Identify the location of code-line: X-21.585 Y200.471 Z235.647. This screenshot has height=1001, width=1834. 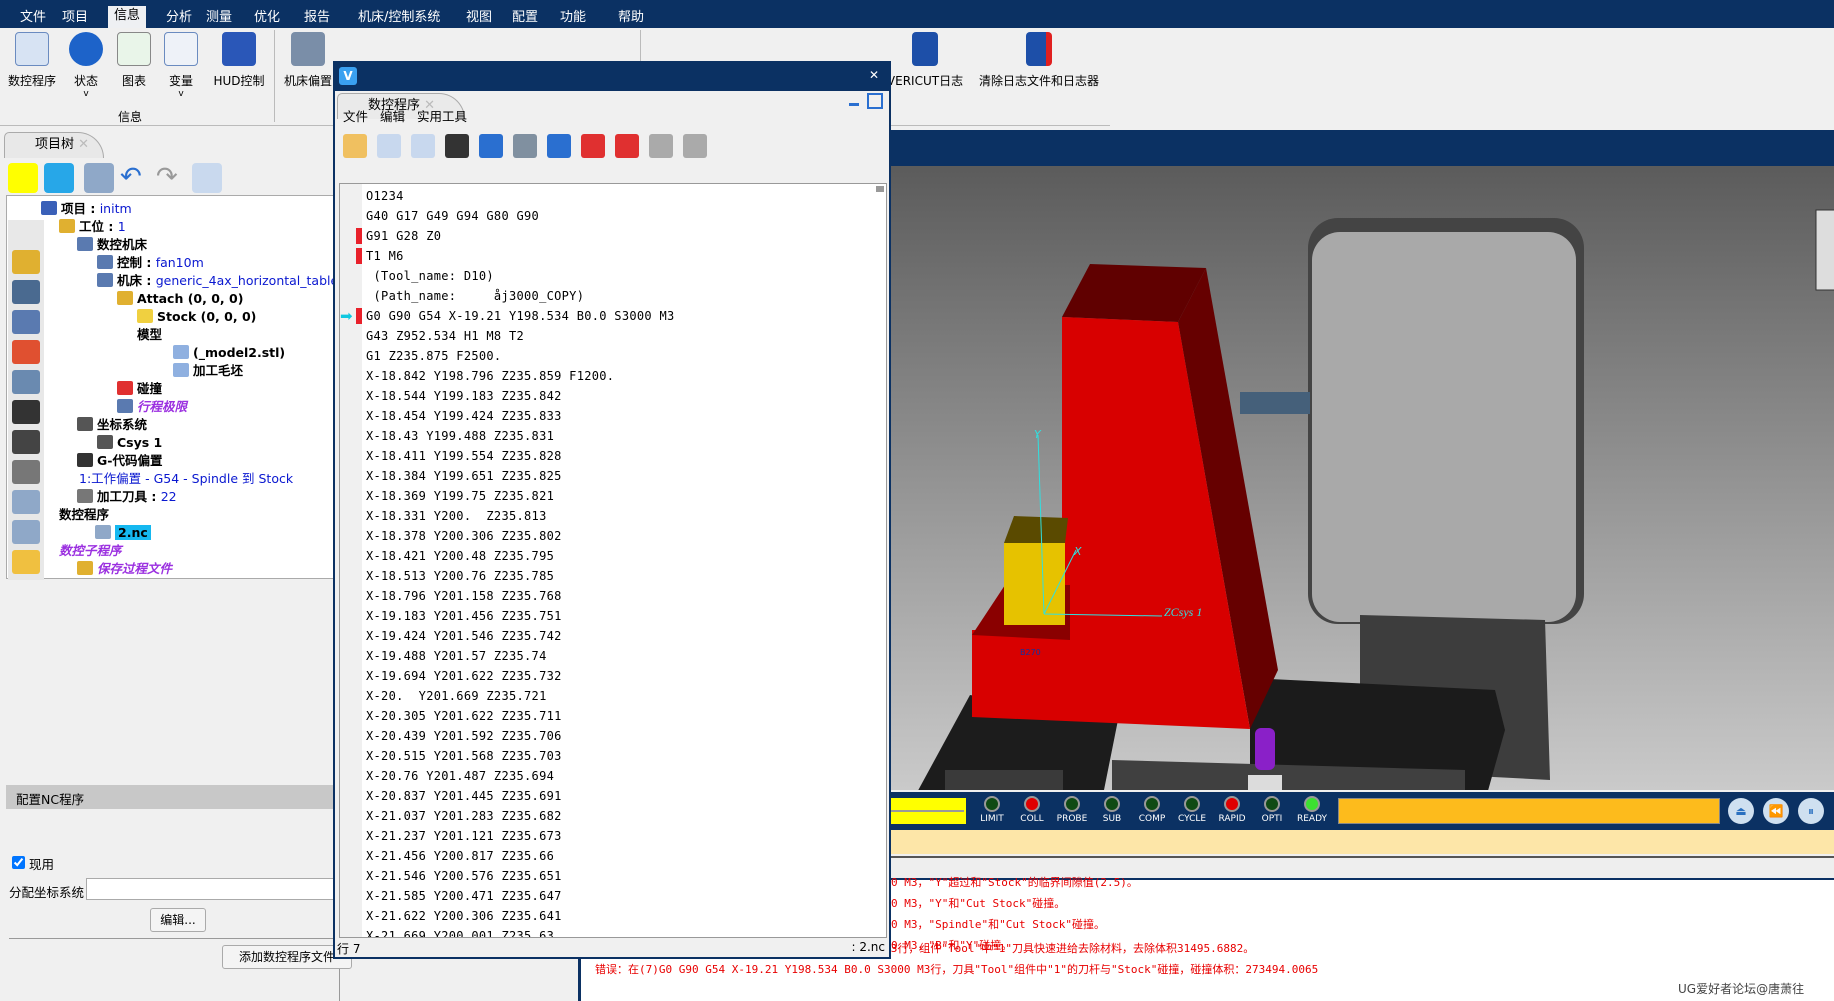
(464, 896).